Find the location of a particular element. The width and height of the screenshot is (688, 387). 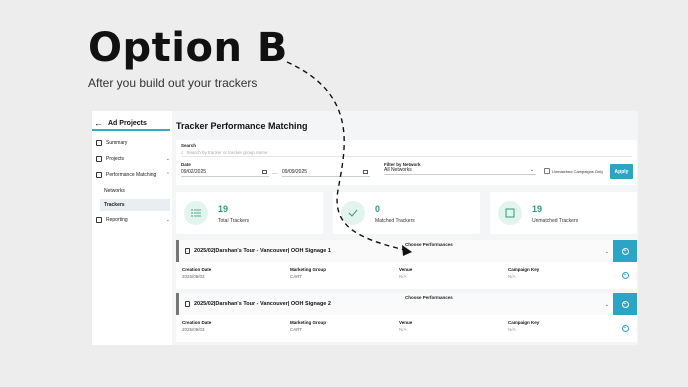

sidebar-item-reporting: Reporting ⌄ is located at coordinates (133, 220).